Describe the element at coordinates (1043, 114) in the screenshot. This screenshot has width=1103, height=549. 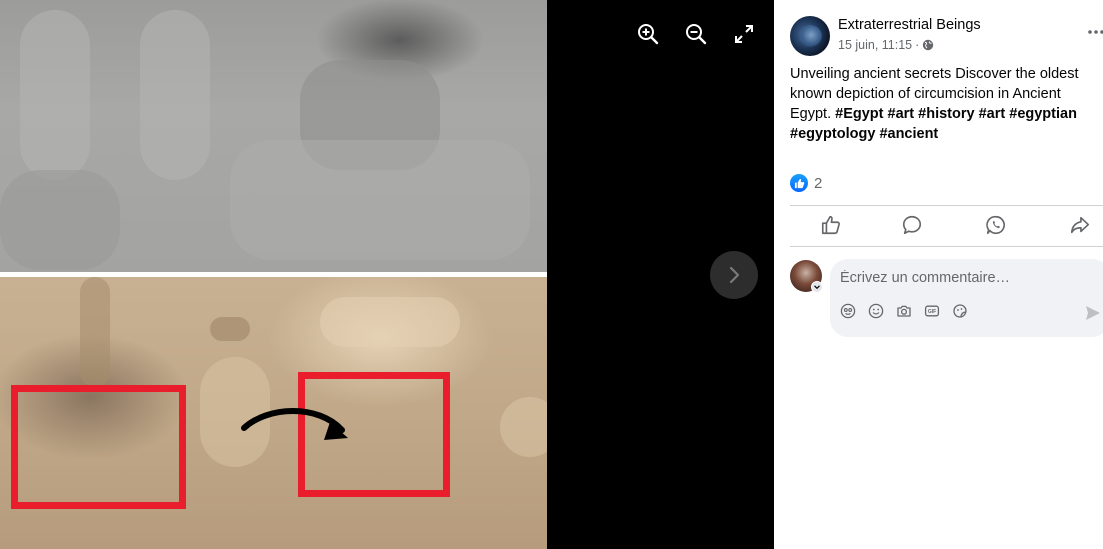
I see `hashtag-link: #egyptian` at that location.